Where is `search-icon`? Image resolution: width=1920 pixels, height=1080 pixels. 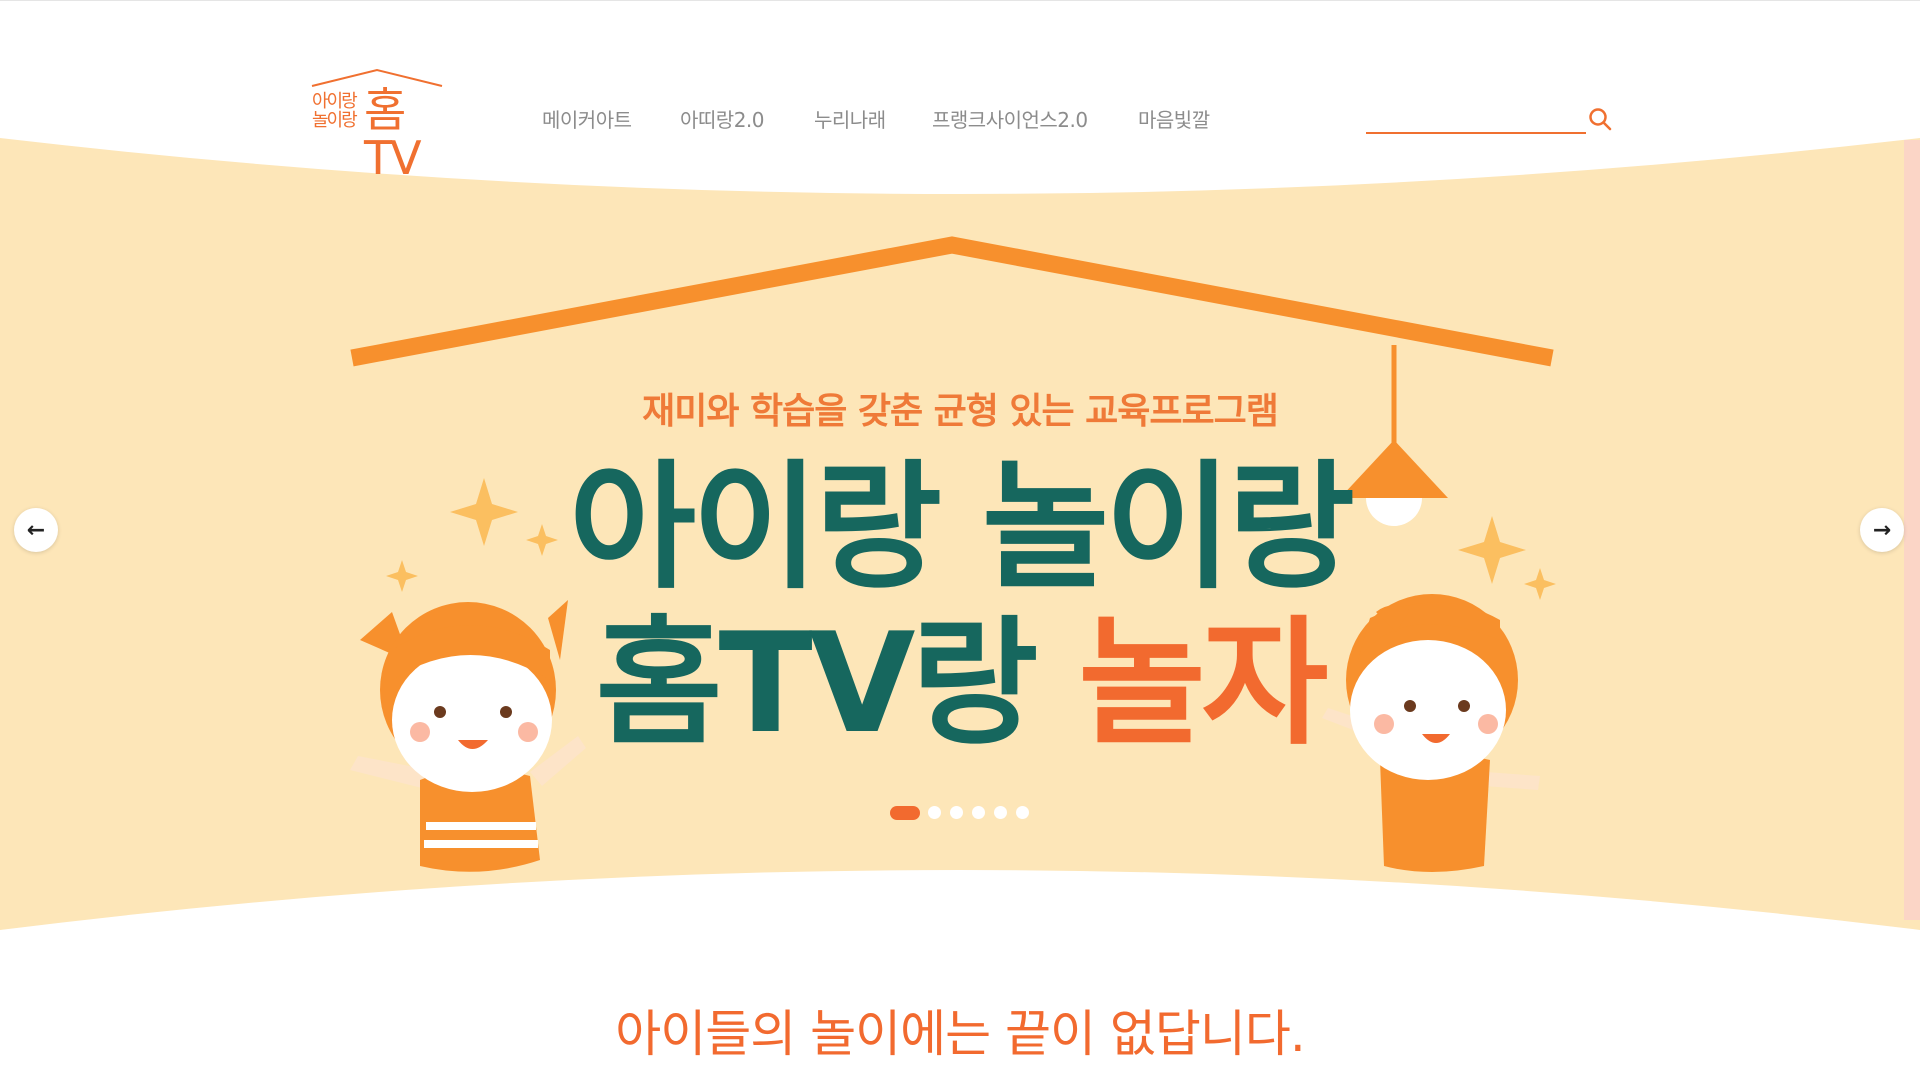
search-icon is located at coordinates (1600, 119).